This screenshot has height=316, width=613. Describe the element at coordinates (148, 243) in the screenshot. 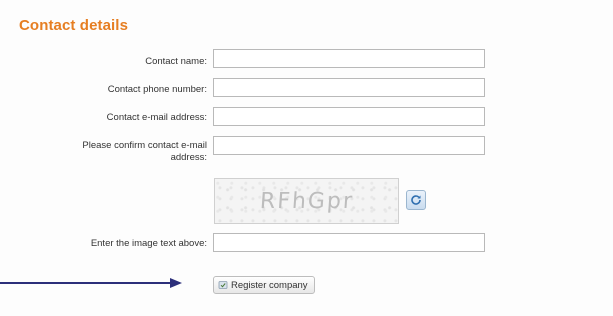

I see `captcha-input-label: Enter the image text above:` at that location.